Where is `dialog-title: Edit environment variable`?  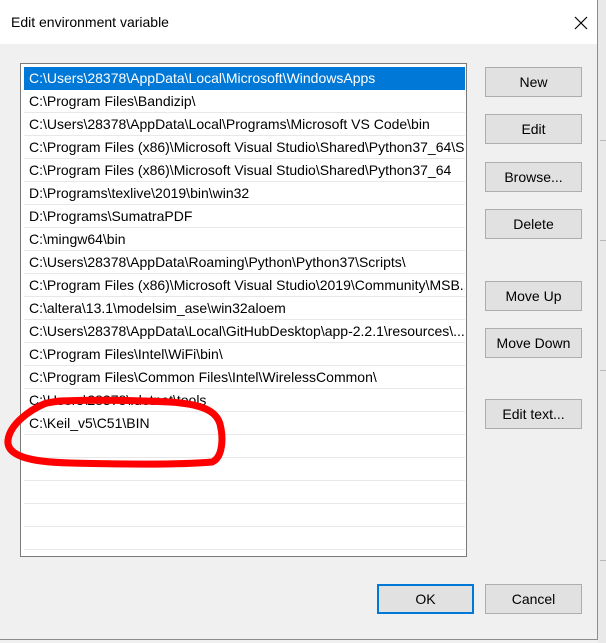
dialog-title: Edit environment variable is located at coordinates (90, 22).